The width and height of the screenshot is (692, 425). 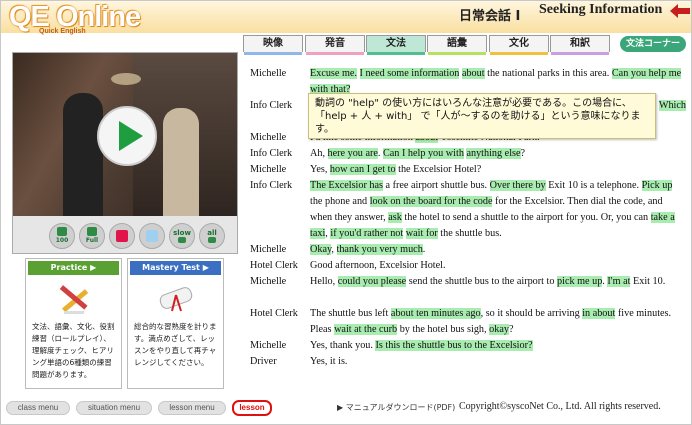 I want to click on dialogue-line: Yes, it is., so click(x=329, y=361).